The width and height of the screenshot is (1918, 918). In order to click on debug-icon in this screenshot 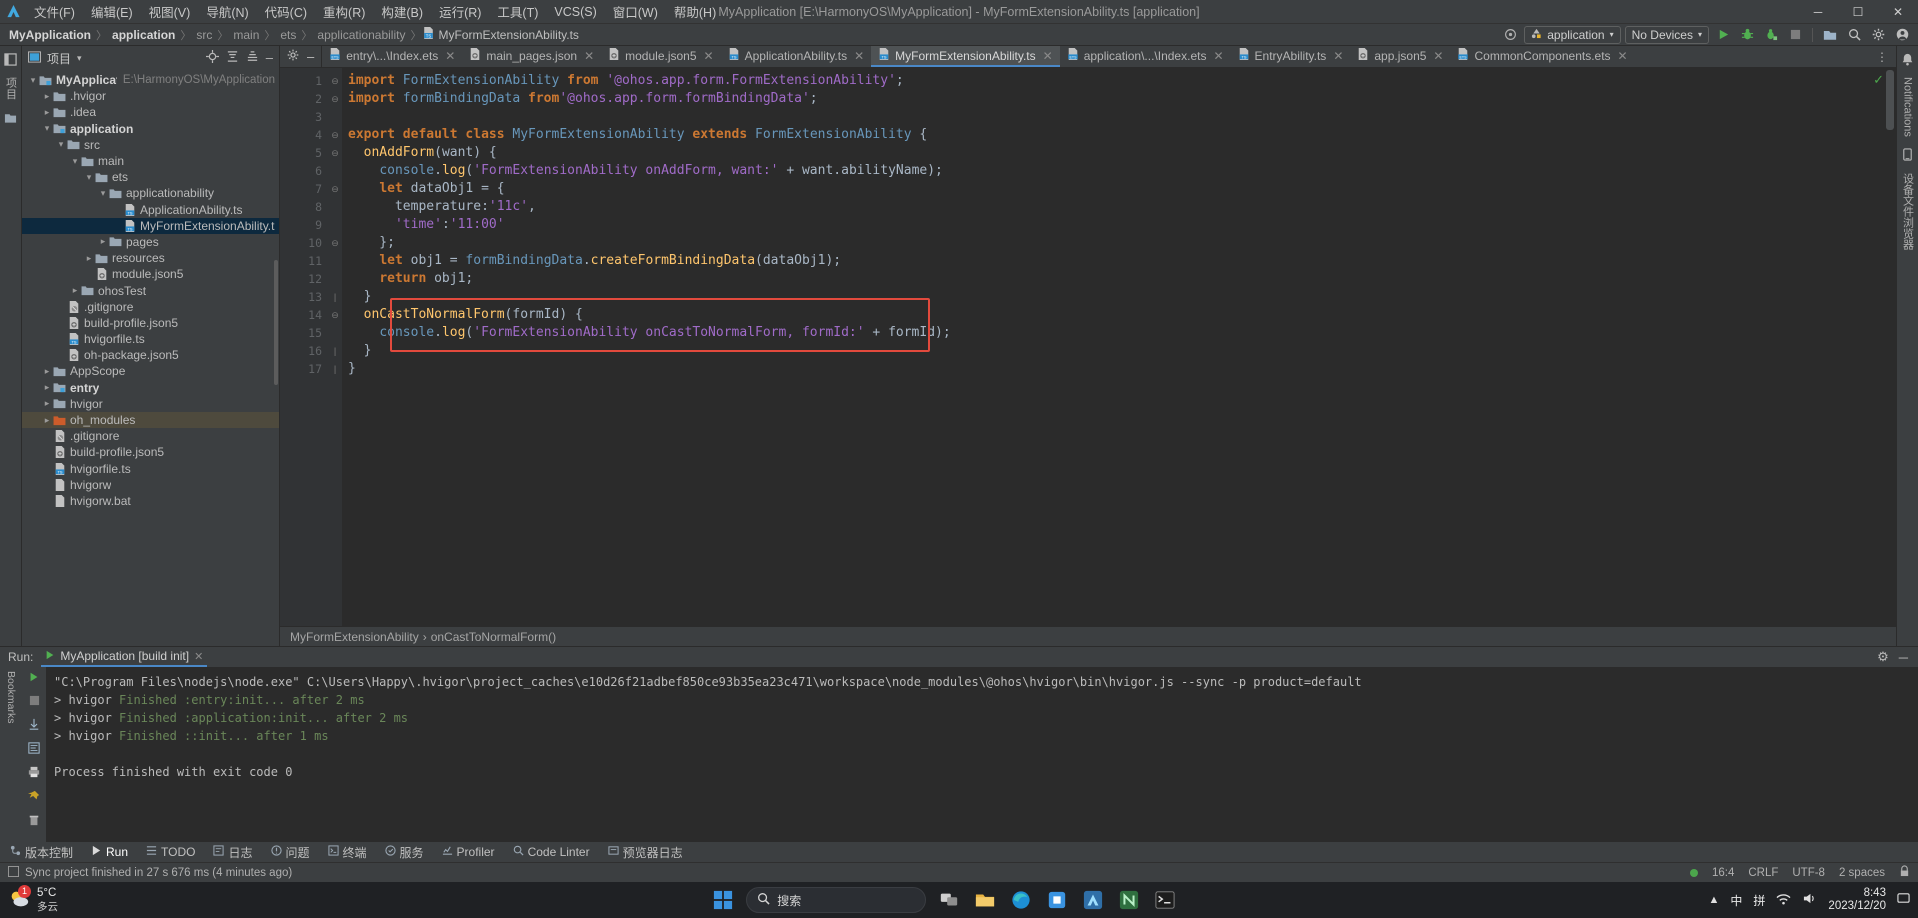, I will do `click(1747, 35)`.